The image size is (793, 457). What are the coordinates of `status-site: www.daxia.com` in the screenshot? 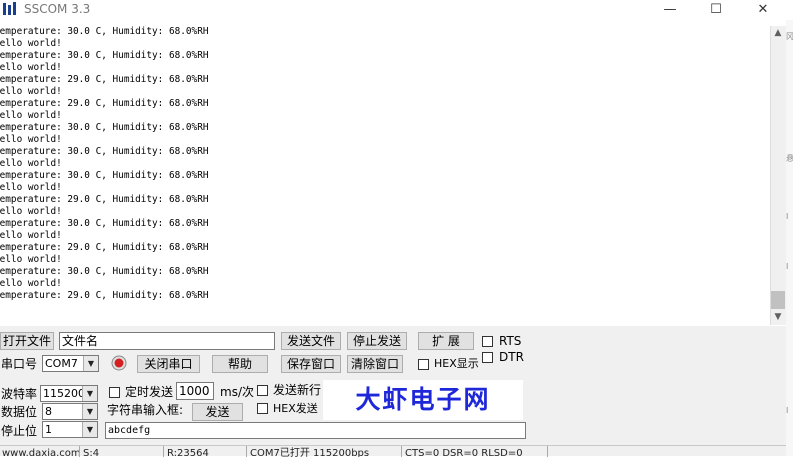 It's located at (40, 451).